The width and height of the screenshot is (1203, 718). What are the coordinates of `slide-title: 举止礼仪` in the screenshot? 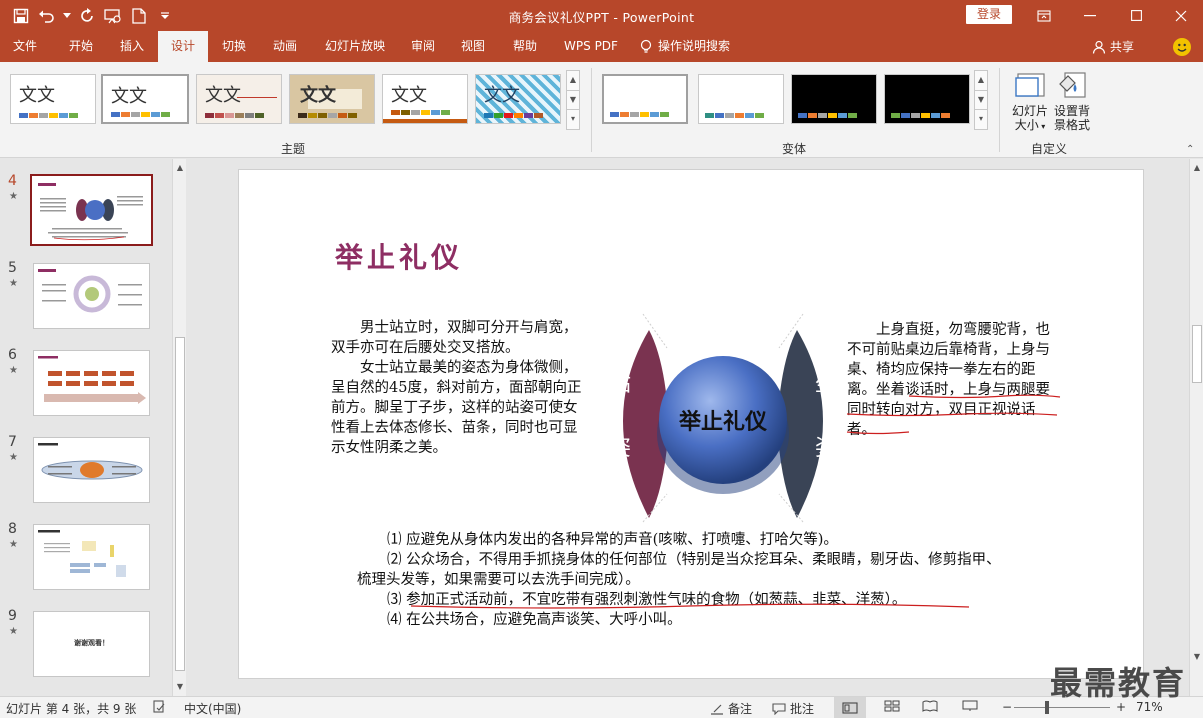 It's located at (399, 256).